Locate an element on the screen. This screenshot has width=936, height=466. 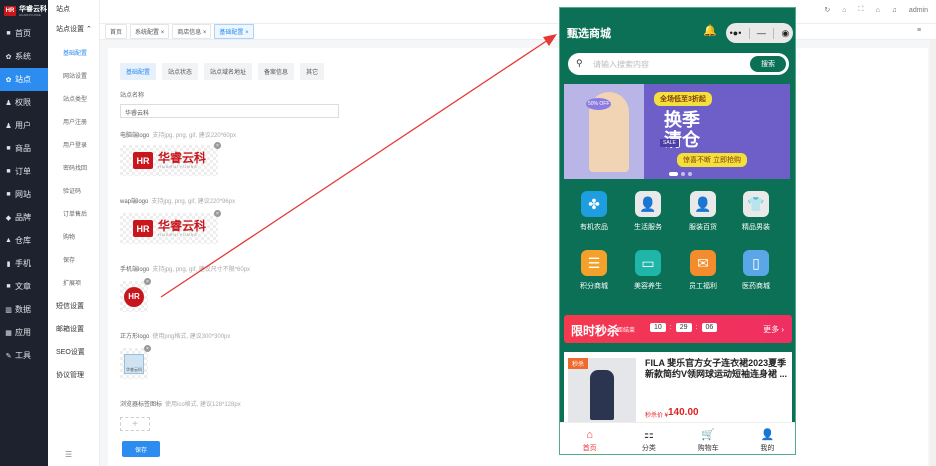
wap-logo-preview: HR 华睿云科 HUARUIYUNKE is located at coordinates (169, 228).